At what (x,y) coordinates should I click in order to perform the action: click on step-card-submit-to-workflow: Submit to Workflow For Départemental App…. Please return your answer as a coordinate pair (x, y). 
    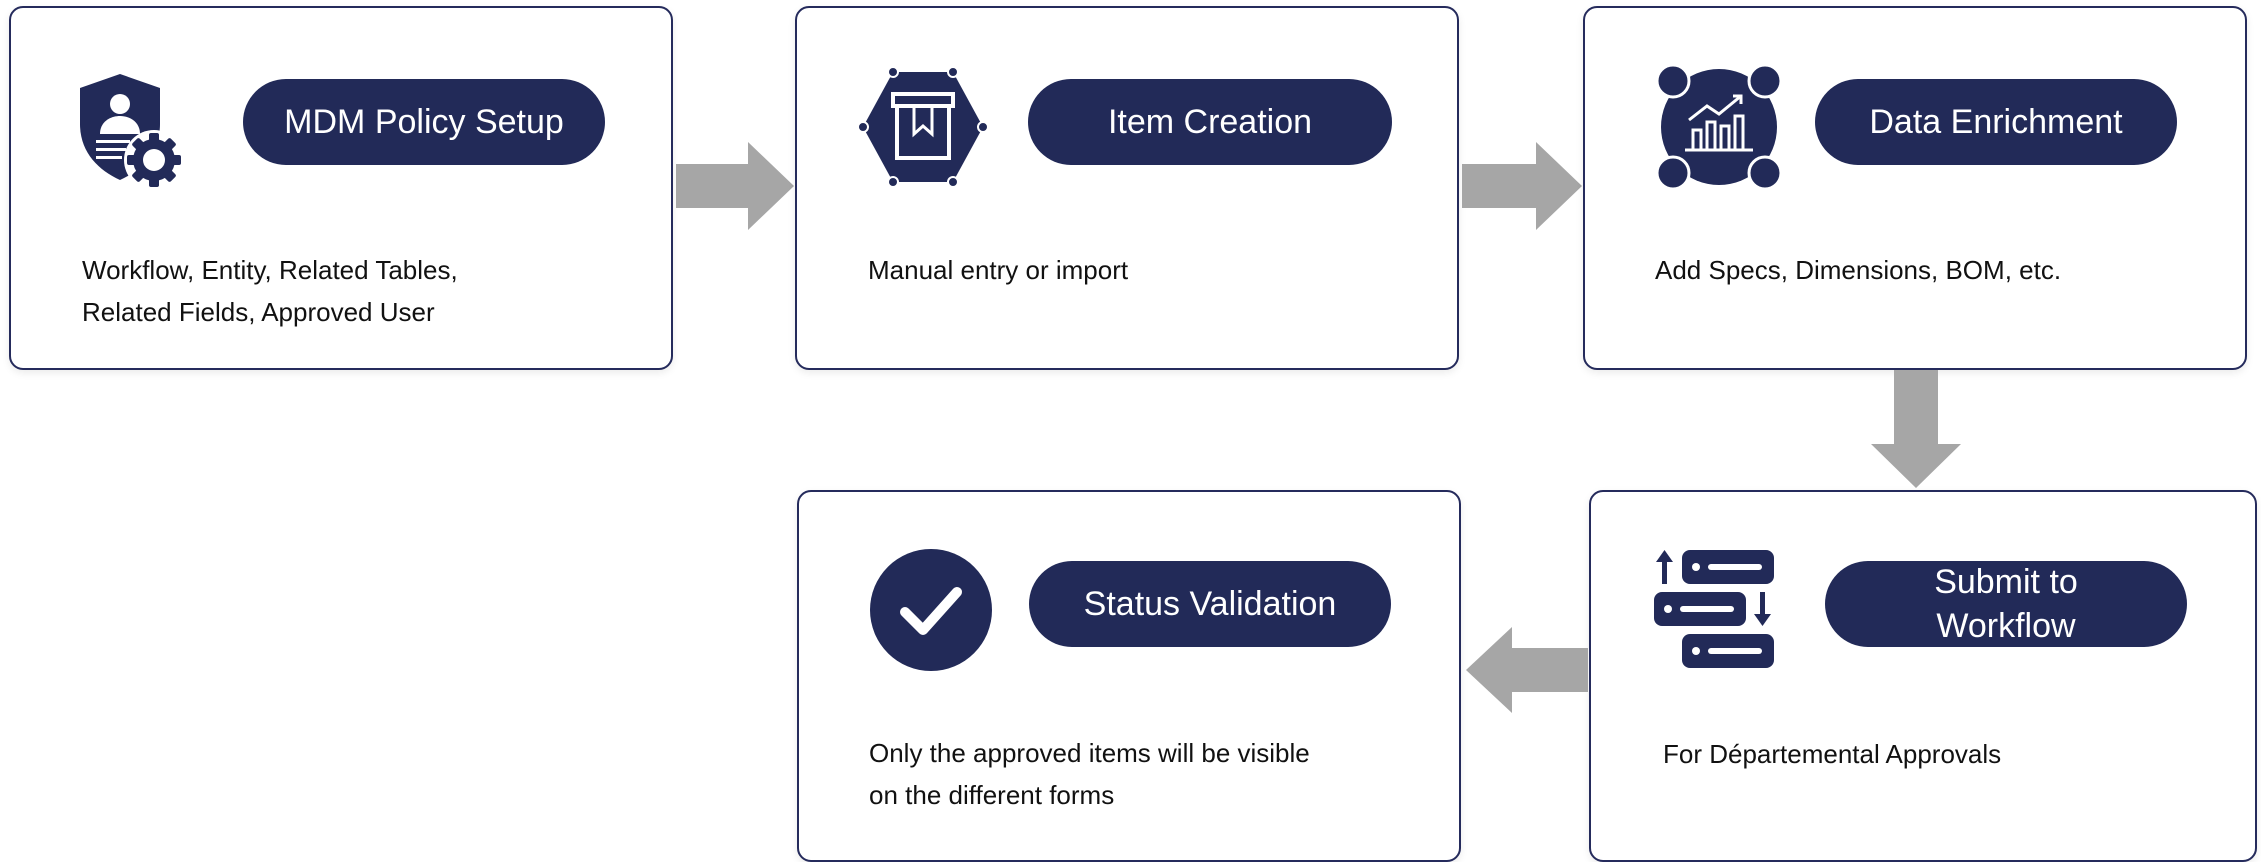
    Looking at the image, I should click on (1923, 676).